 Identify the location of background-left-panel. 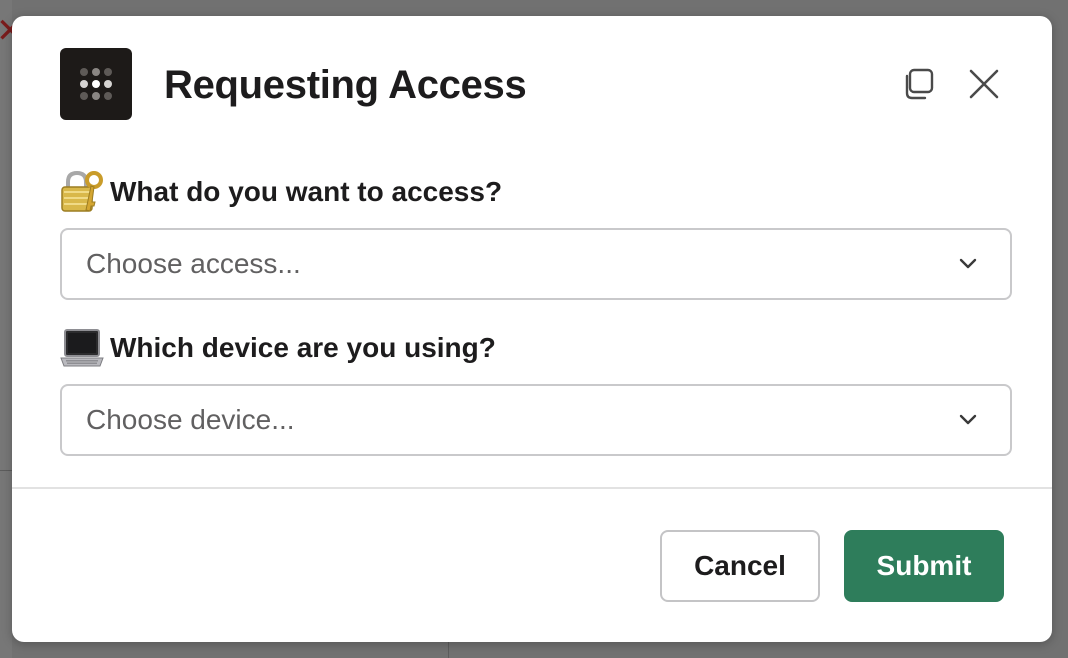
(6, 329).